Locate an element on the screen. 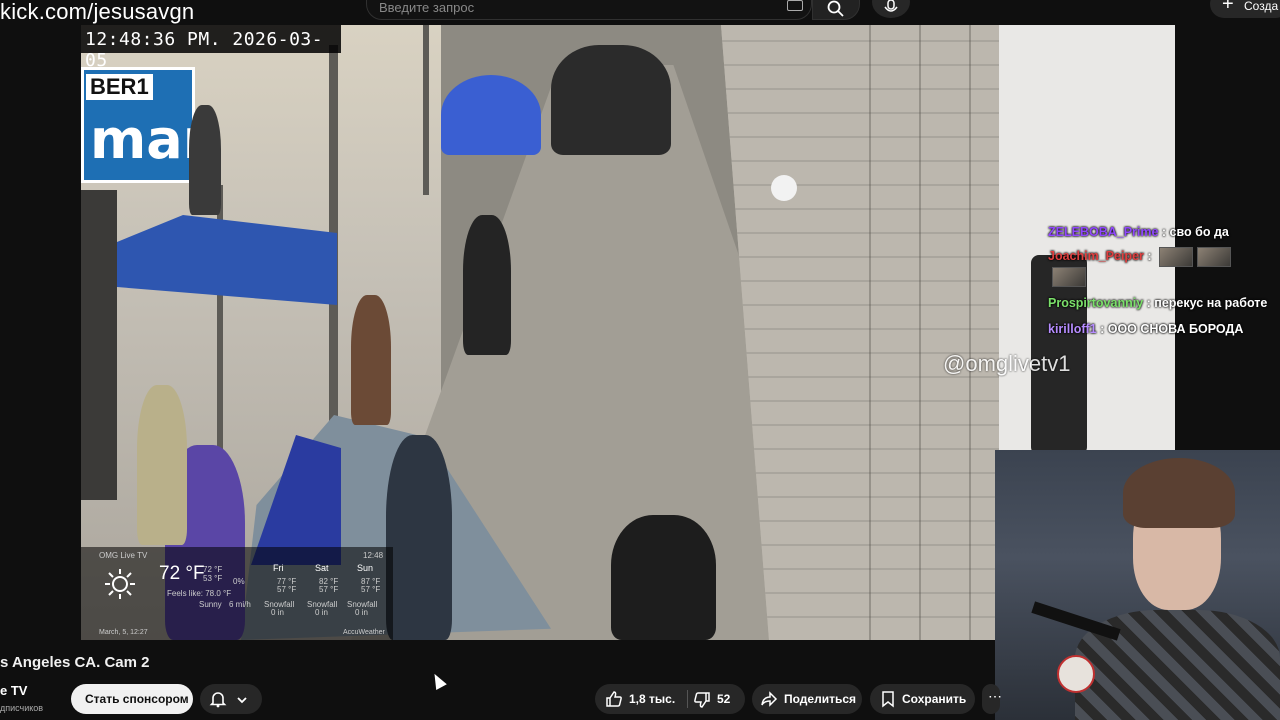  stream-url-overlay: kick.com/jesusavgn is located at coordinates (97, 12).